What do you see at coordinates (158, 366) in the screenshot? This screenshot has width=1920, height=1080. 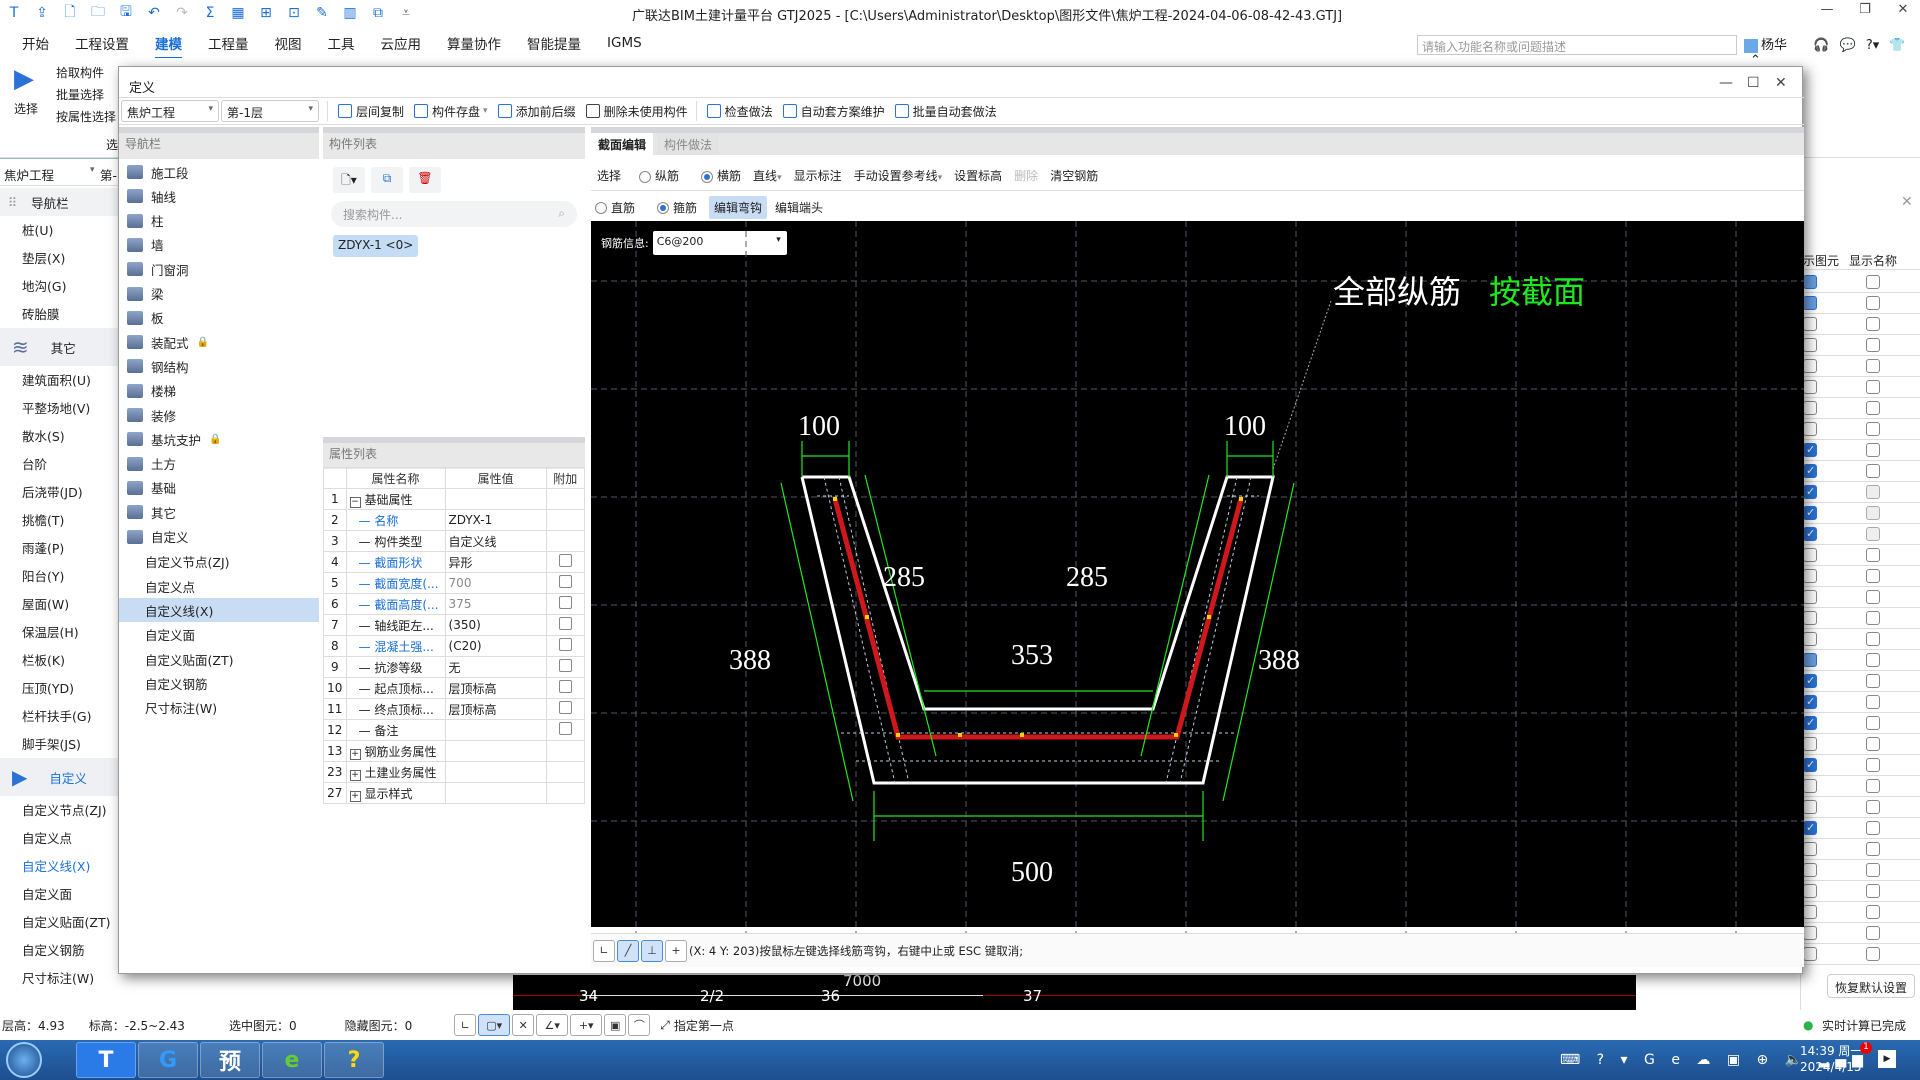 I see `nav-item: 钢结构` at bounding box center [158, 366].